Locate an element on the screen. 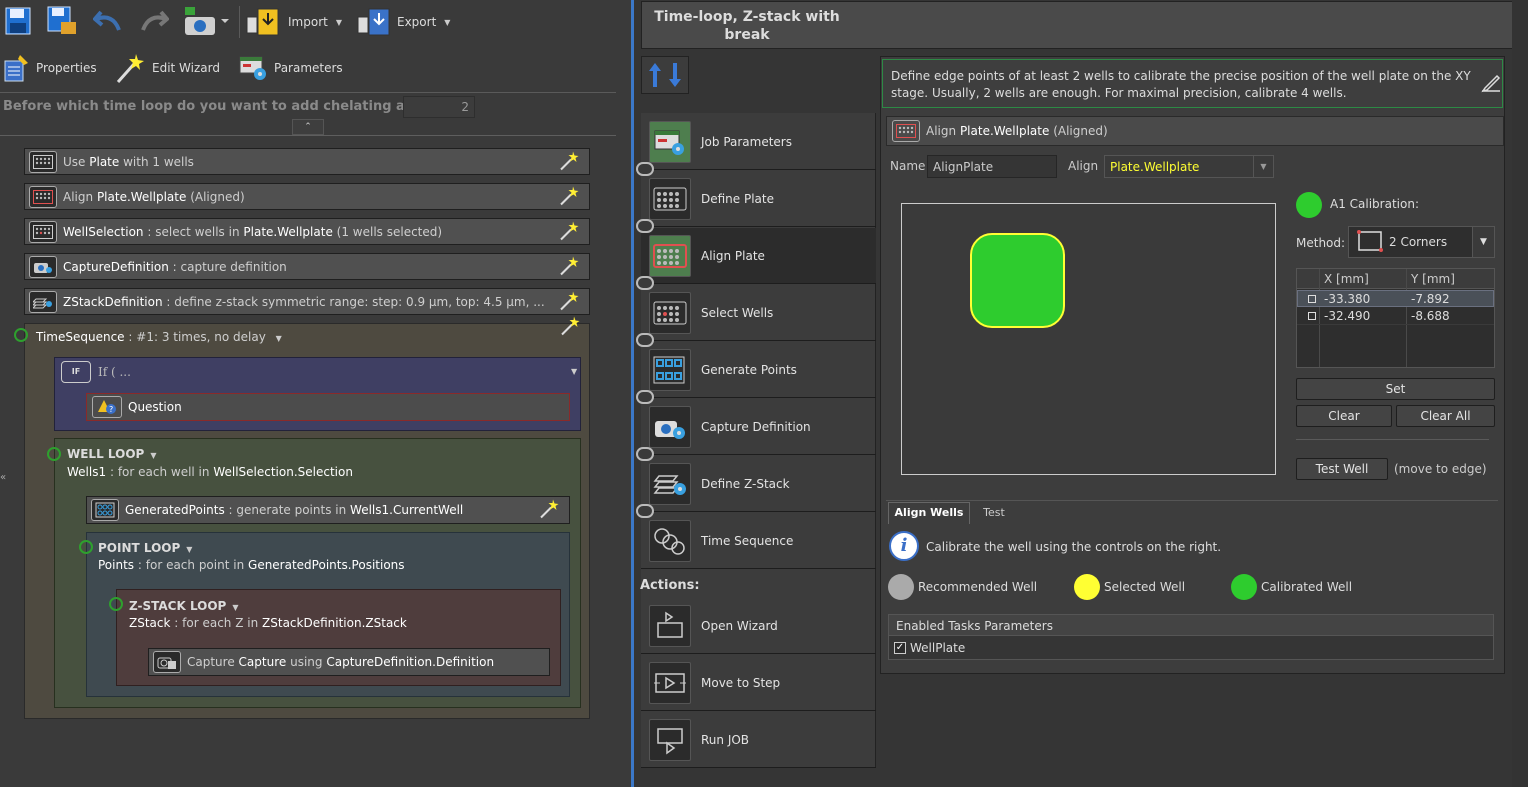  action-move-to-step: Move to Step is located at coordinates (758, 683).